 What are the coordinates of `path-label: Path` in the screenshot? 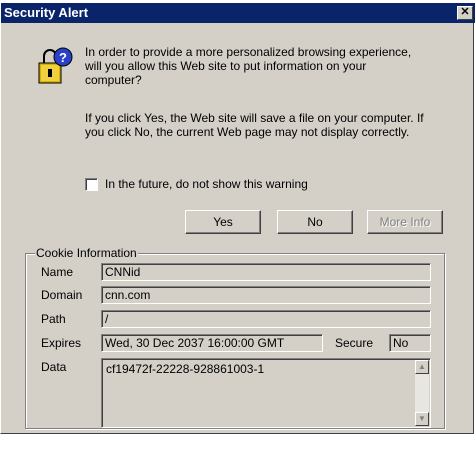 It's located at (53, 319).